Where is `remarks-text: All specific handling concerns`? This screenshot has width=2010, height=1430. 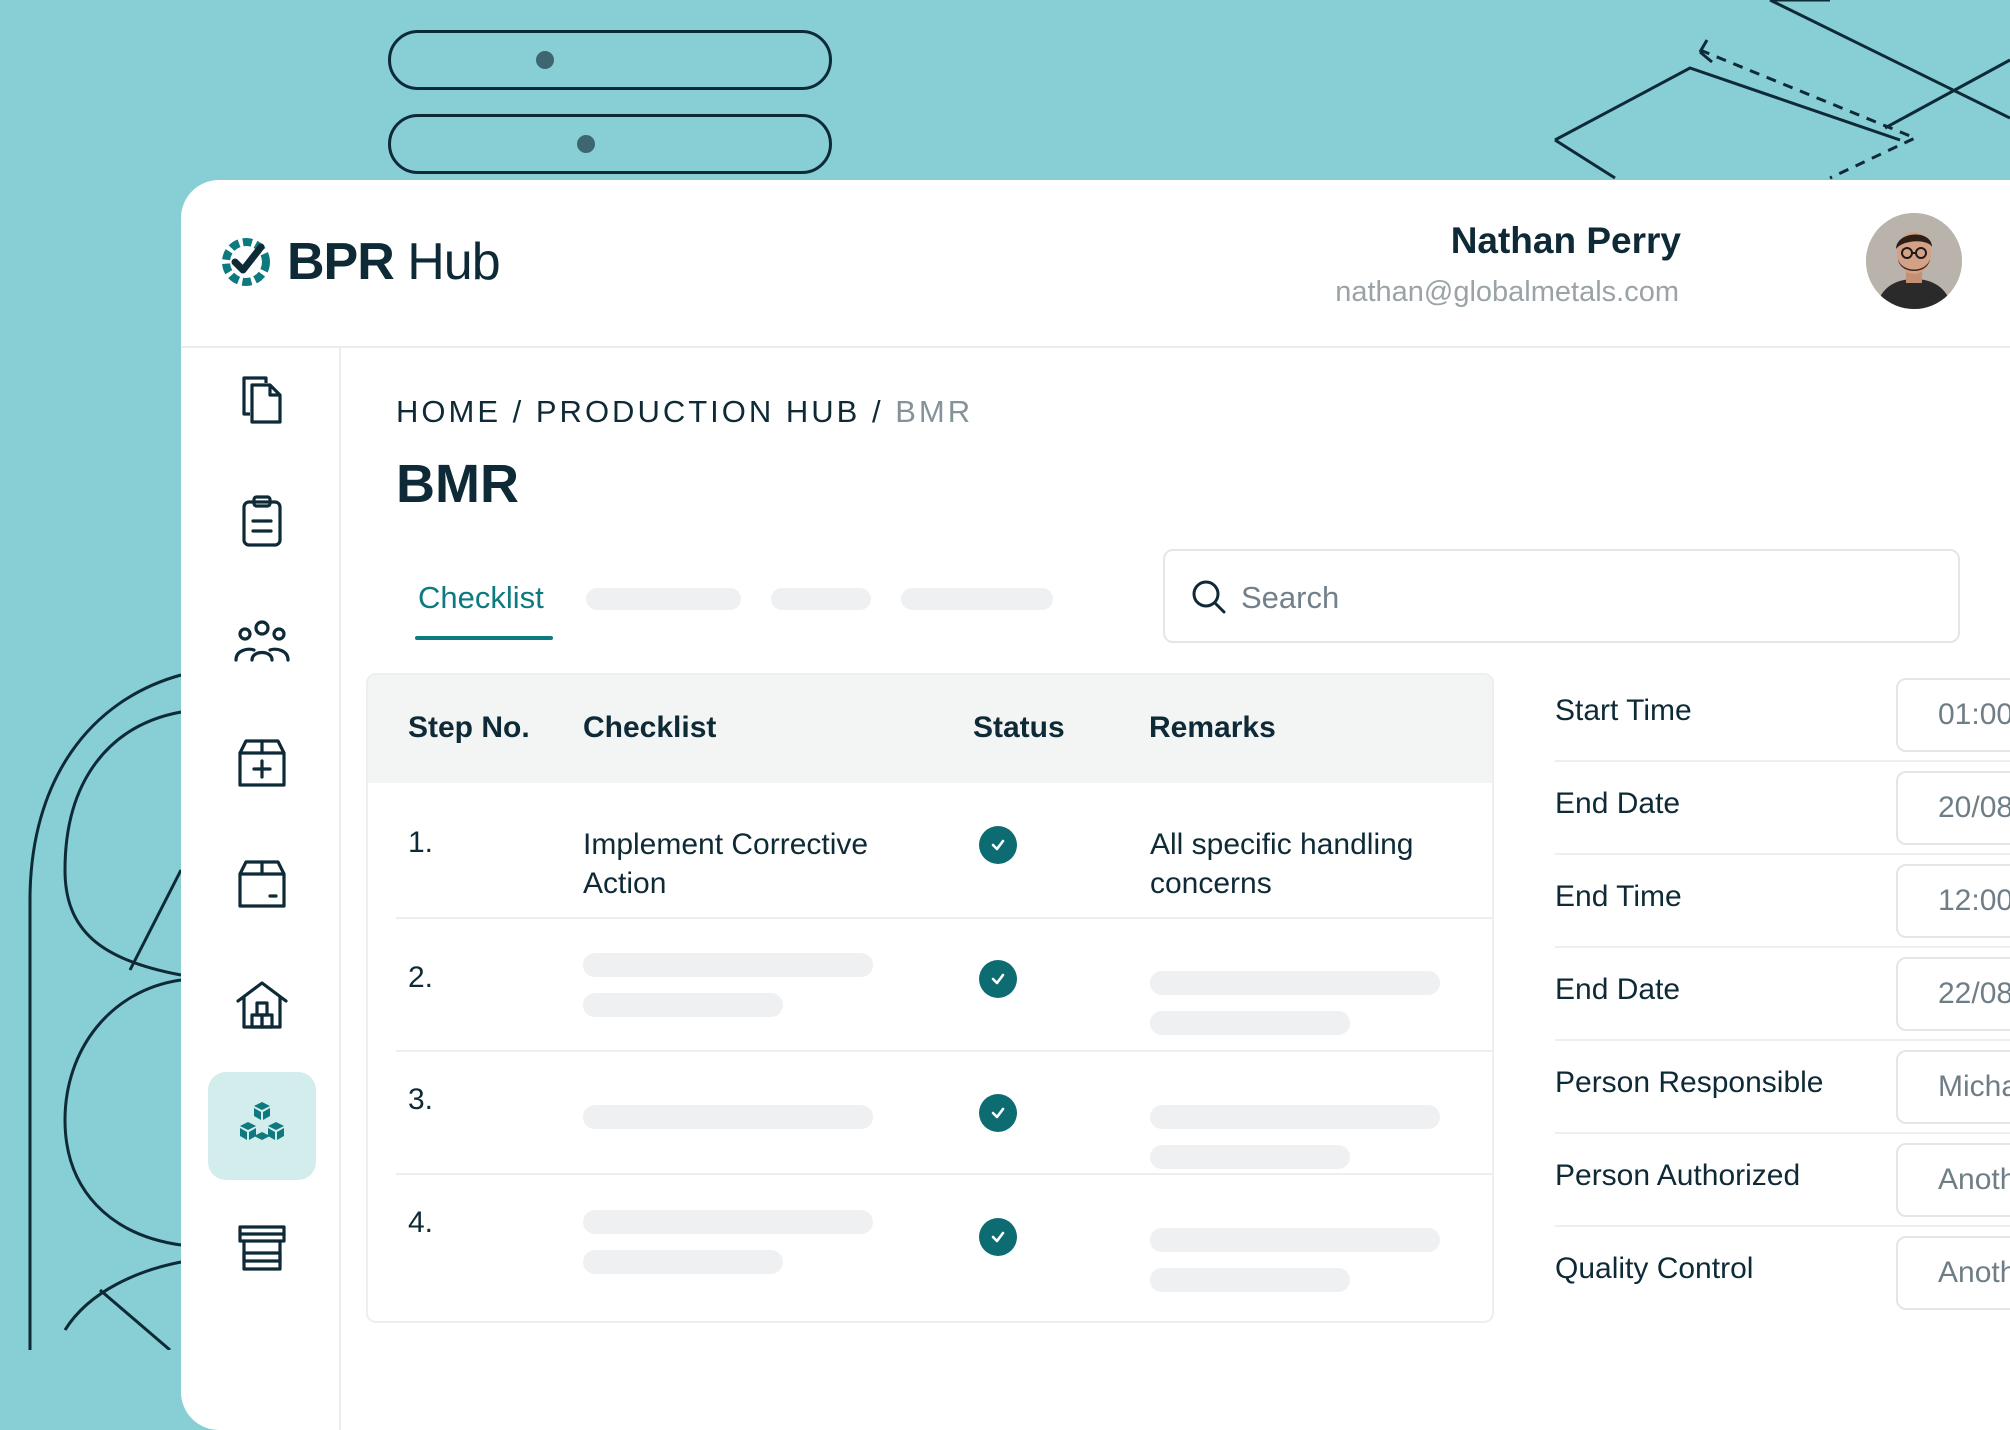 remarks-text: All specific handling concerns is located at coordinates (1282, 864).